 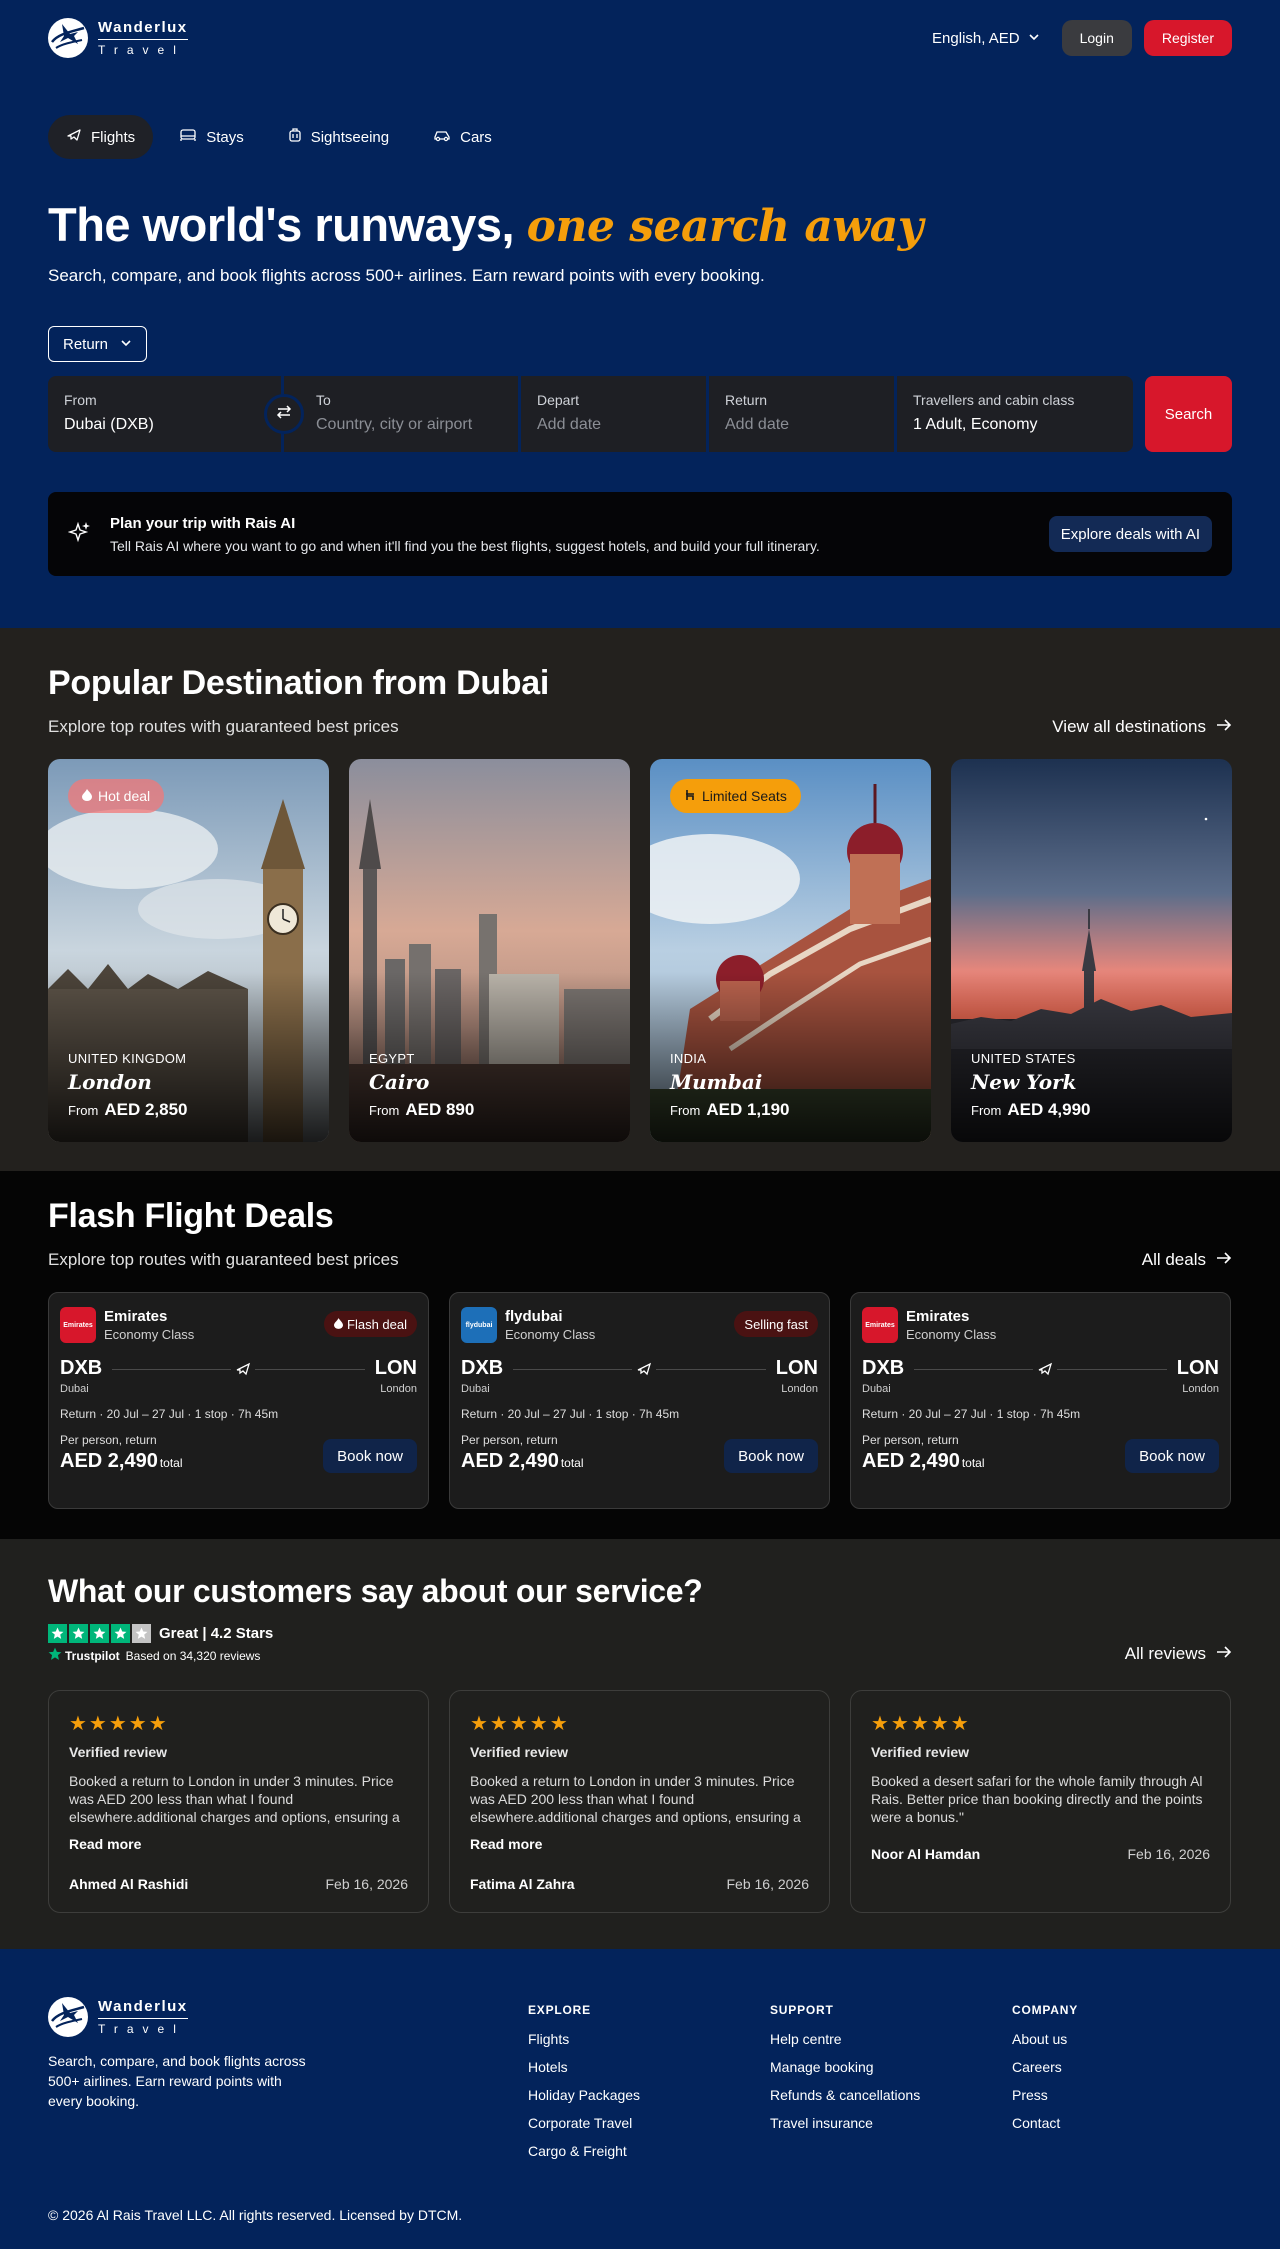 What do you see at coordinates (1112, 2129) in the screenshot?
I see `footer-link: Contact` at bounding box center [1112, 2129].